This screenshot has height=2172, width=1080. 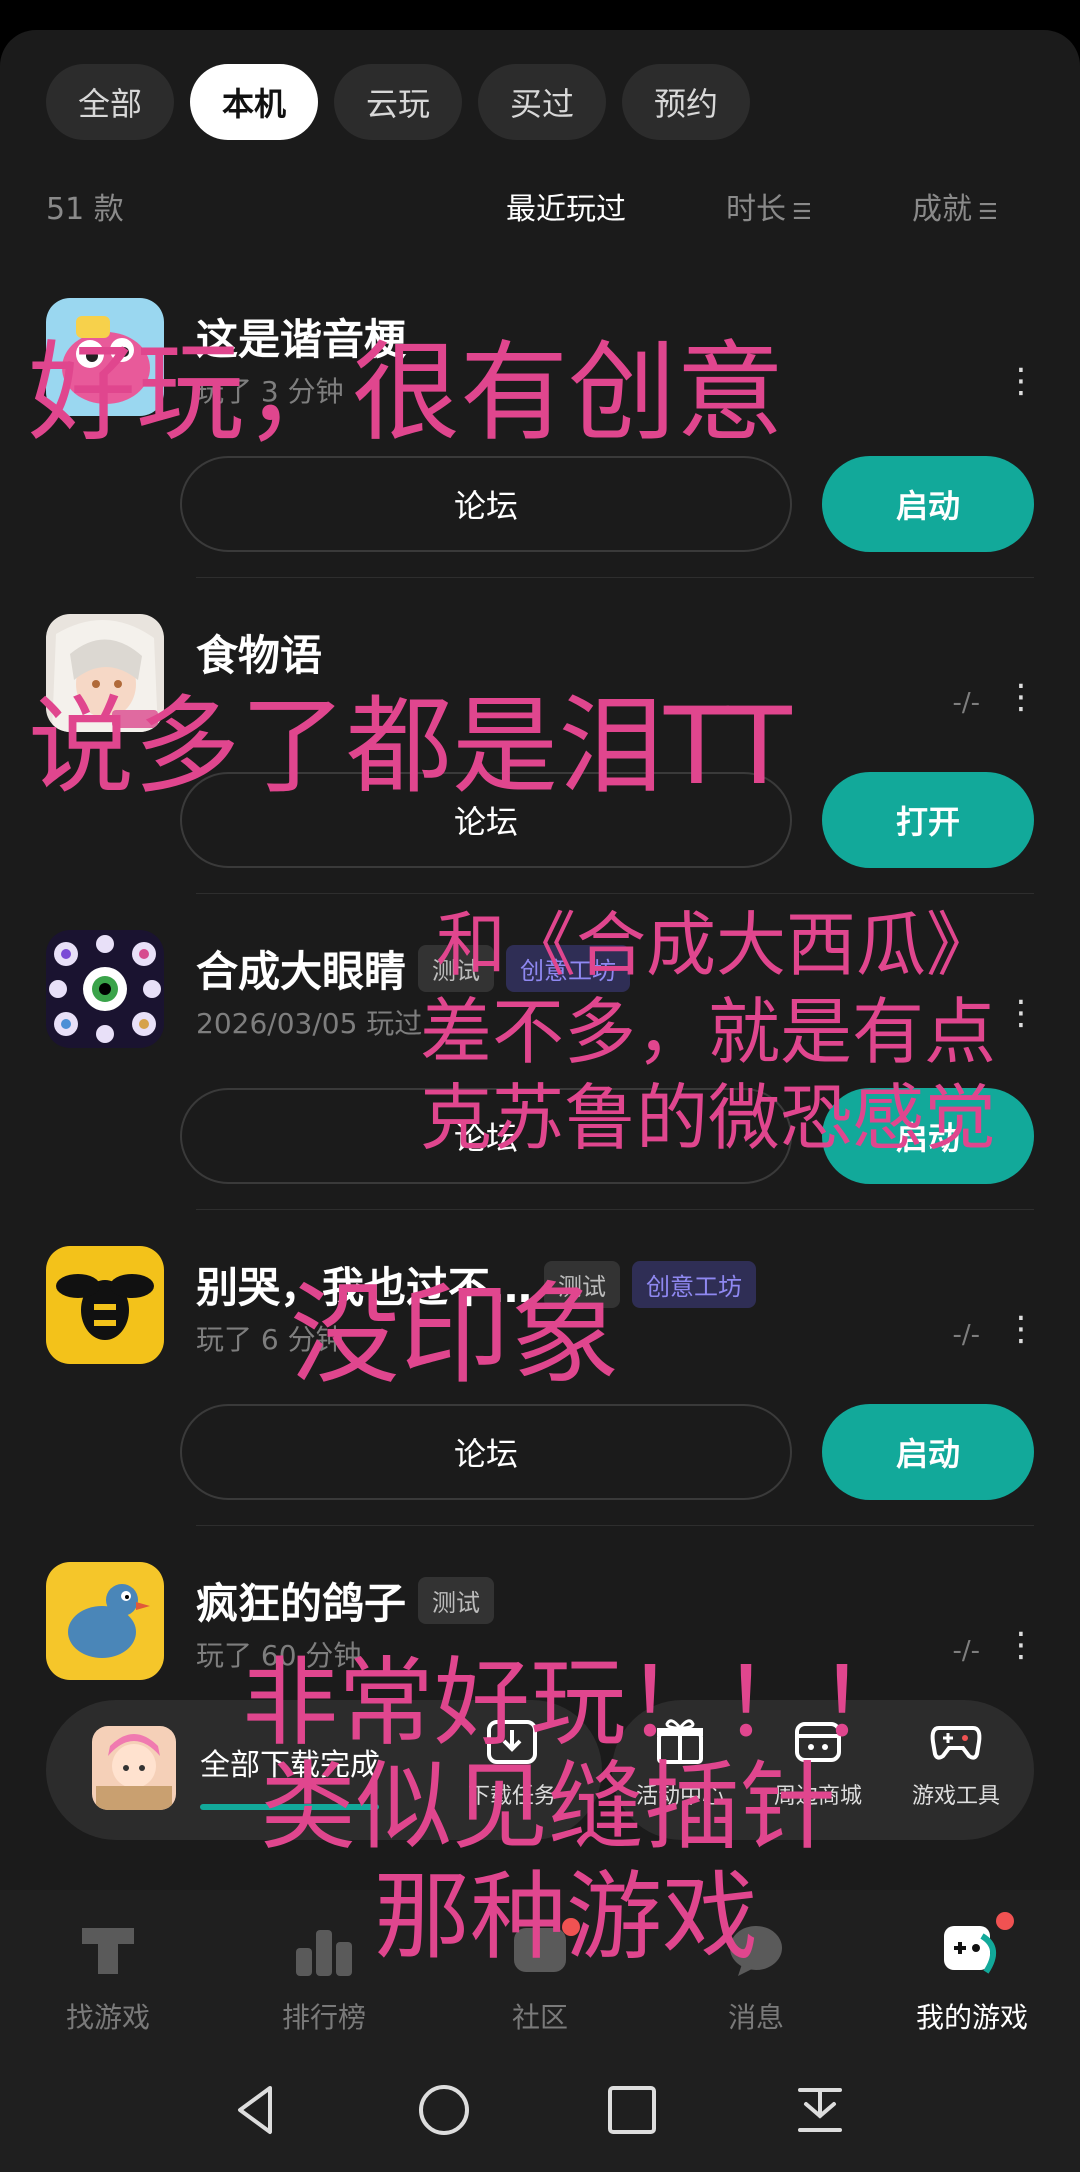 I want to click on last-played: 2026/03/05 玩过, so click(x=309, y=1023).